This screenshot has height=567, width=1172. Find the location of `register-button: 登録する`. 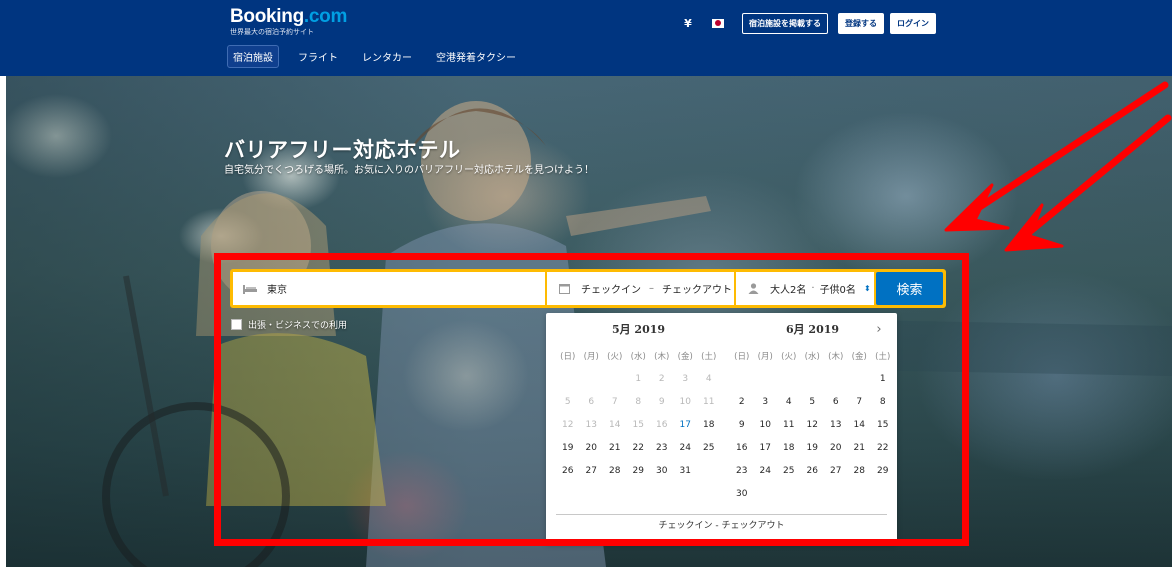

register-button: 登録する is located at coordinates (861, 23).